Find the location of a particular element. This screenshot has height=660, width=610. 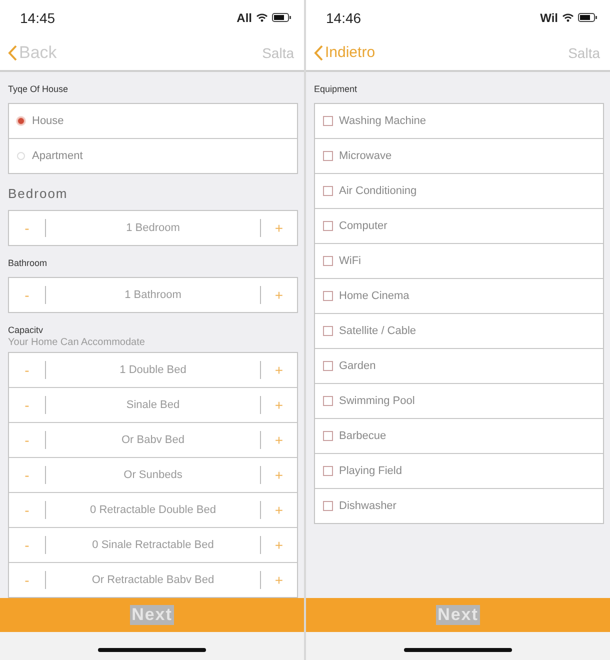

option-label: Swimming Pool is located at coordinates (377, 401).